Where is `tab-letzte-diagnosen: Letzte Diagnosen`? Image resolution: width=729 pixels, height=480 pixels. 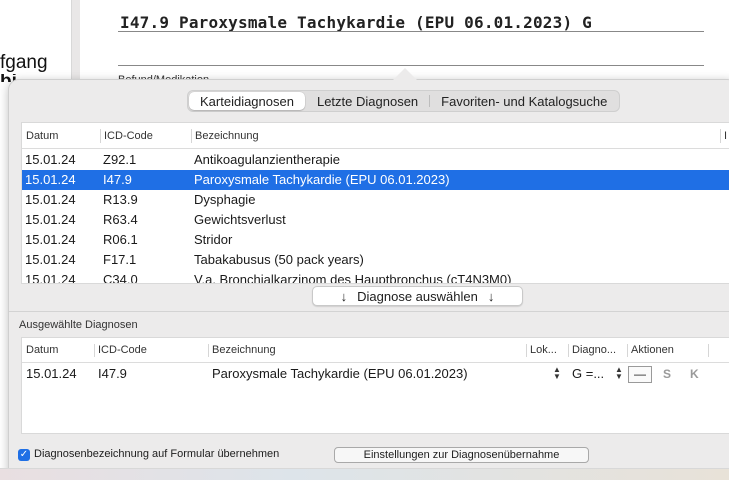 tab-letzte-diagnosen: Letzte Diagnosen is located at coordinates (367, 101).